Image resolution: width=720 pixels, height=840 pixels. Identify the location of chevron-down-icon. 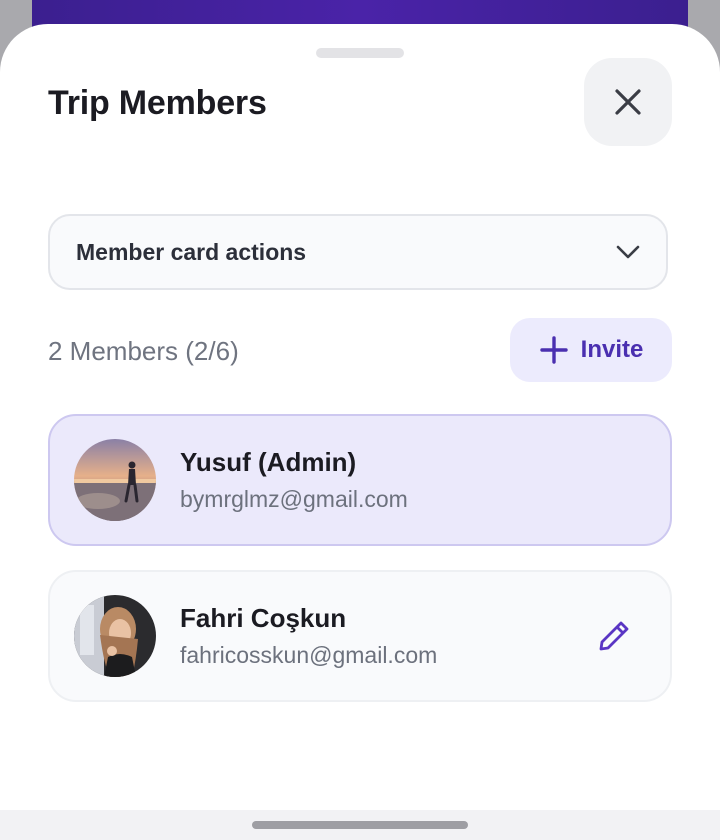
(628, 252).